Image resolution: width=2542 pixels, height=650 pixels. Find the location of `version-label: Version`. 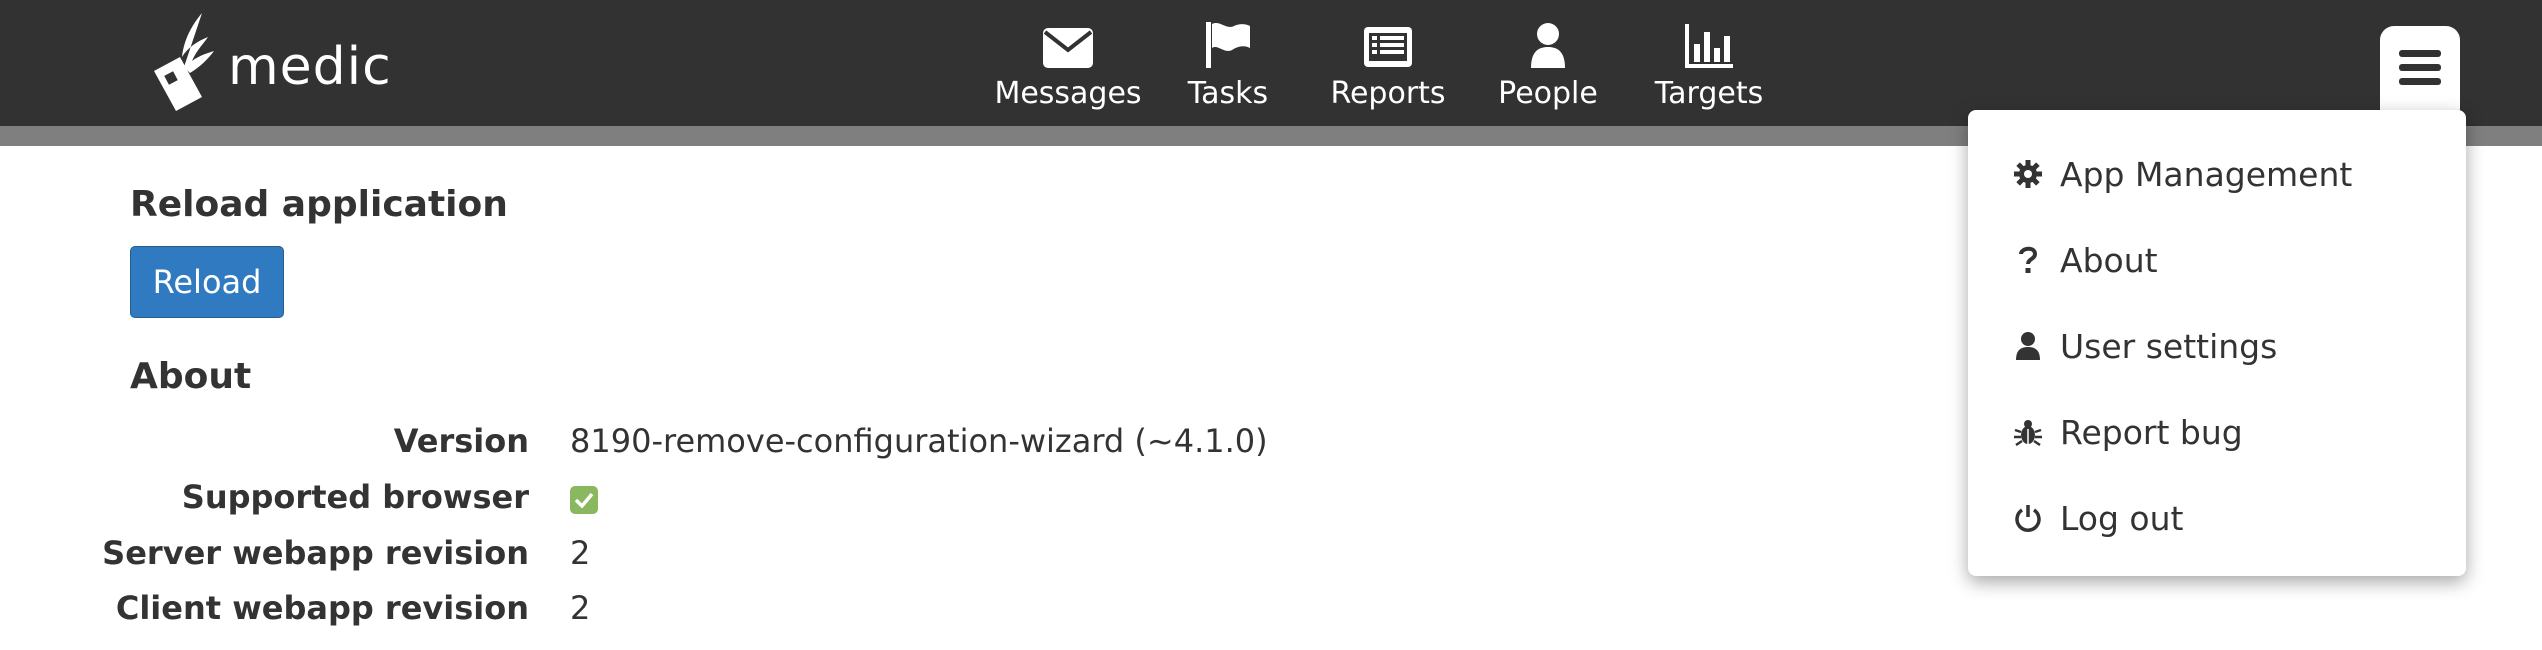

version-label: Version is located at coordinates (461, 441).